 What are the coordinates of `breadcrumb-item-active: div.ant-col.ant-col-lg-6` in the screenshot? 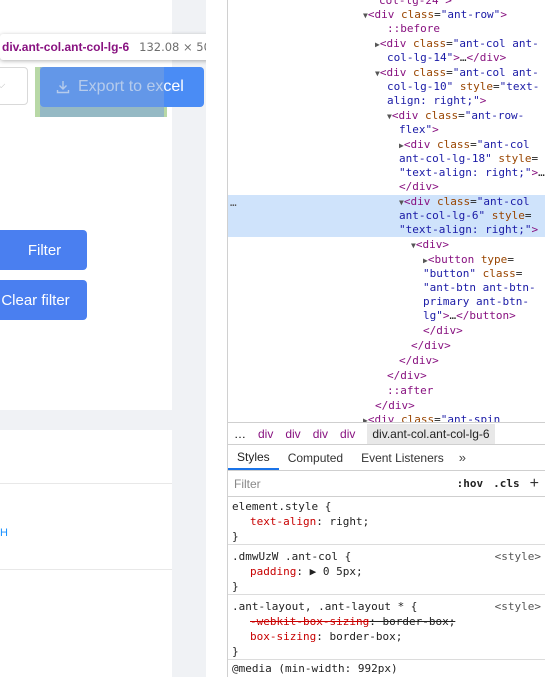 It's located at (431, 433).